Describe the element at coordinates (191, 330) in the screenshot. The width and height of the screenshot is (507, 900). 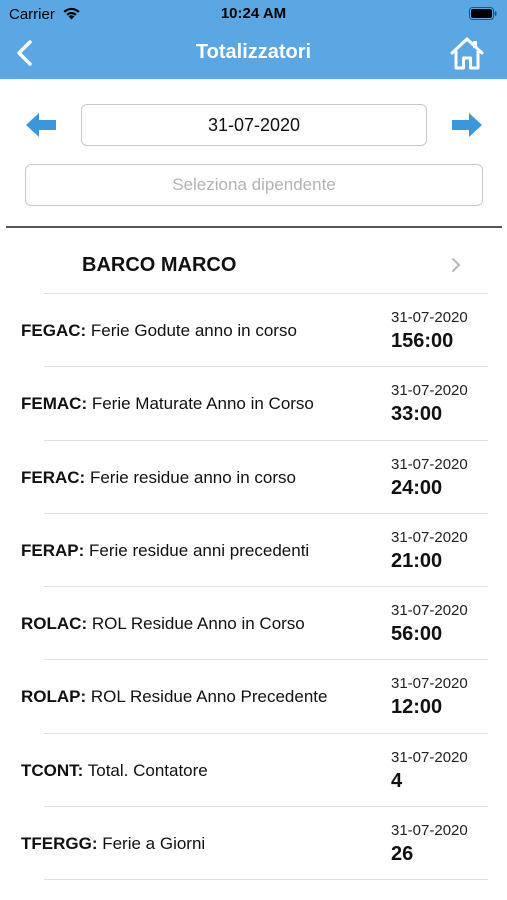
I see `counter-label: Ferie Godute anno in corso` at that location.